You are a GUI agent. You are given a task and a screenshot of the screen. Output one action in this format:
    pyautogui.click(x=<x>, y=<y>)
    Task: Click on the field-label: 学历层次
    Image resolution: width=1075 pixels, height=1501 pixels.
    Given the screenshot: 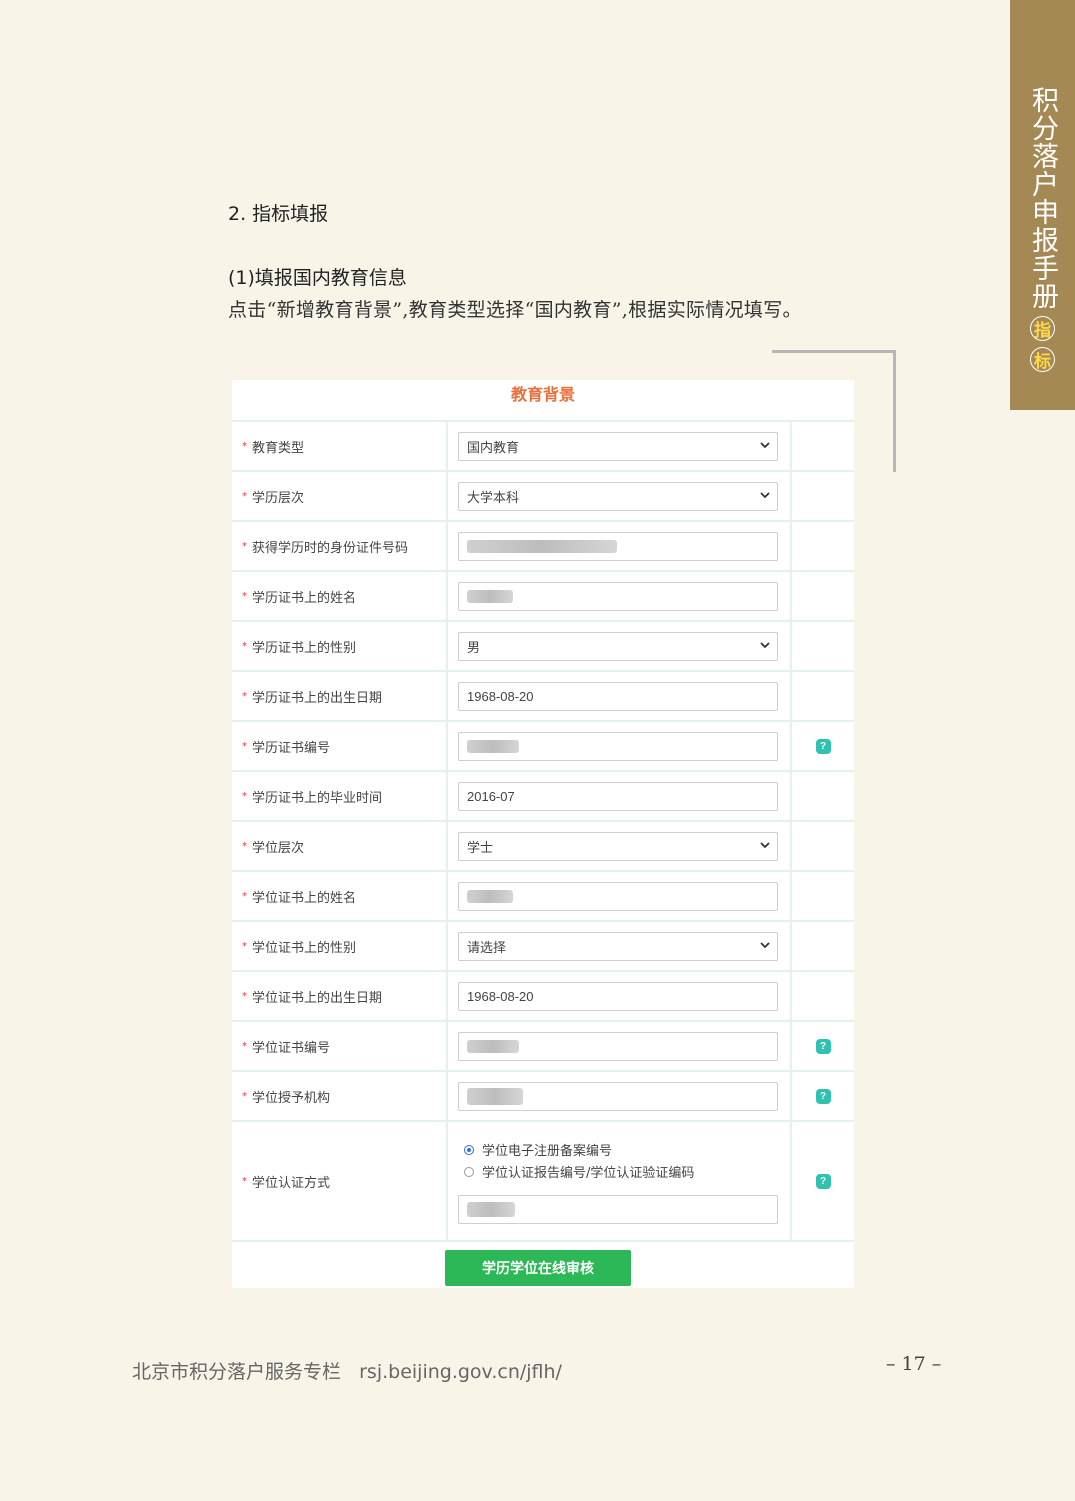 What is the action you would take?
    pyautogui.click(x=278, y=498)
    